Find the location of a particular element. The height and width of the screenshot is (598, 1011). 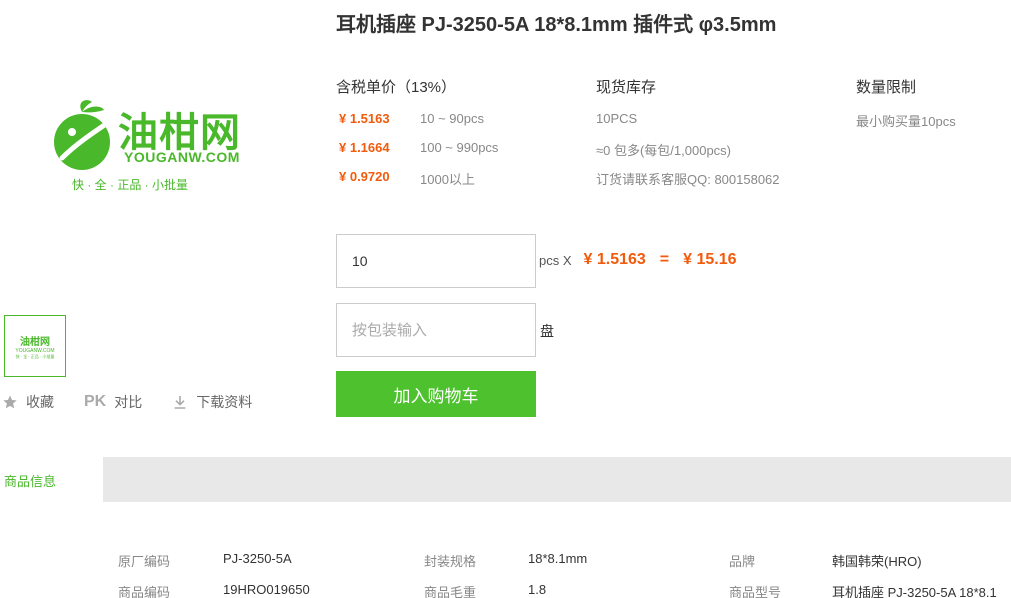

orange-fruit-icon is located at coordinates (84, 135).